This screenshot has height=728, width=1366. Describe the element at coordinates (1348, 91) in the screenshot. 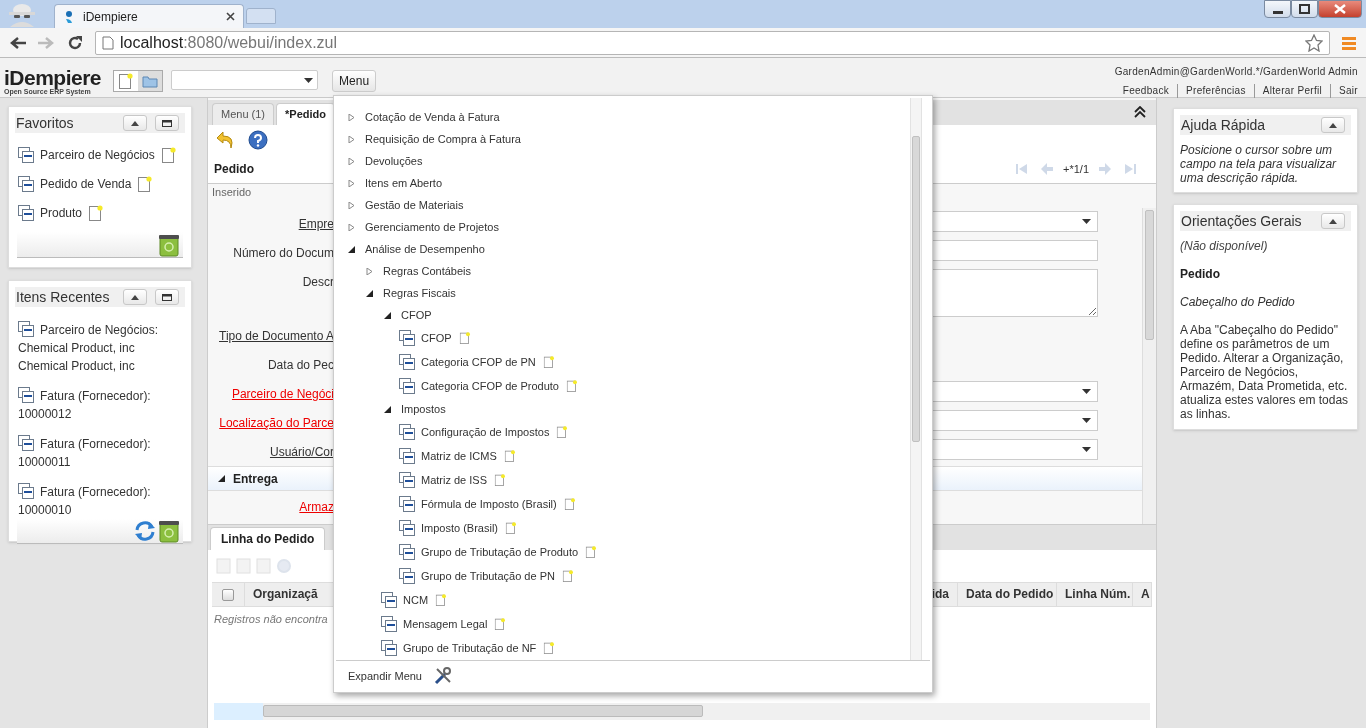

I see `header-link: Sair` at that location.